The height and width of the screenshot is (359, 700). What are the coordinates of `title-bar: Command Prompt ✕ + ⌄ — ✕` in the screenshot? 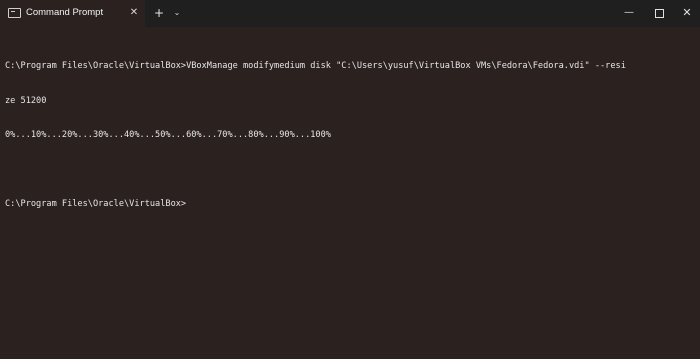 It's located at (350, 13).